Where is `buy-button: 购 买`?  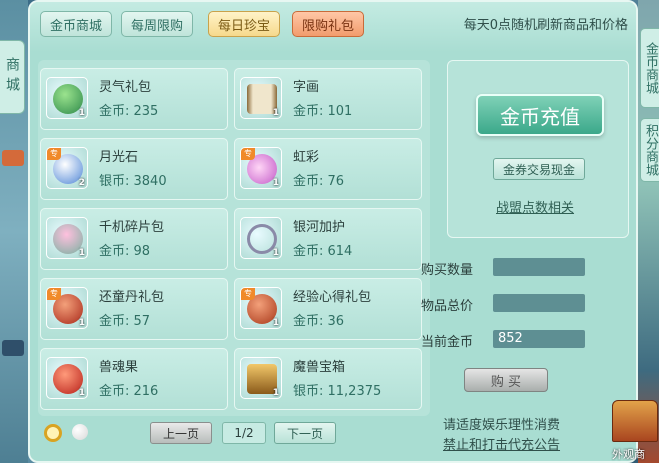
buy-button: 购 买 is located at coordinates (506, 380).